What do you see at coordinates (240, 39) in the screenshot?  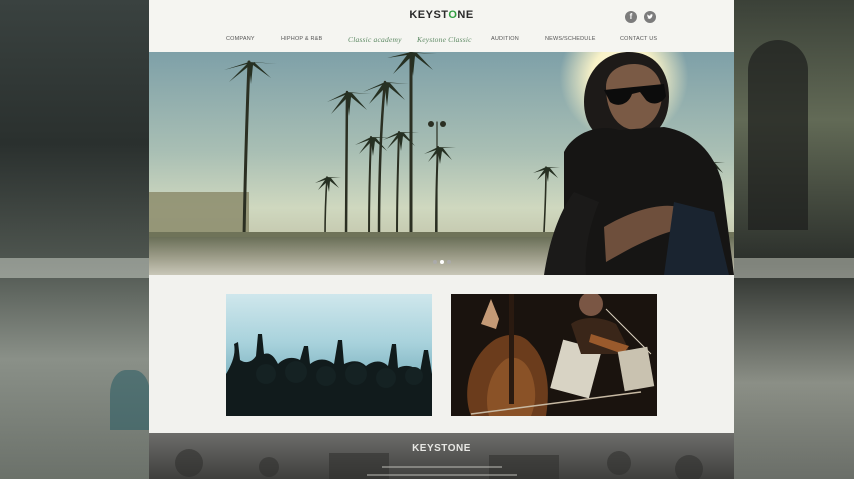 I see `nav-company: COMPANY` at bounding box center [240, 39].